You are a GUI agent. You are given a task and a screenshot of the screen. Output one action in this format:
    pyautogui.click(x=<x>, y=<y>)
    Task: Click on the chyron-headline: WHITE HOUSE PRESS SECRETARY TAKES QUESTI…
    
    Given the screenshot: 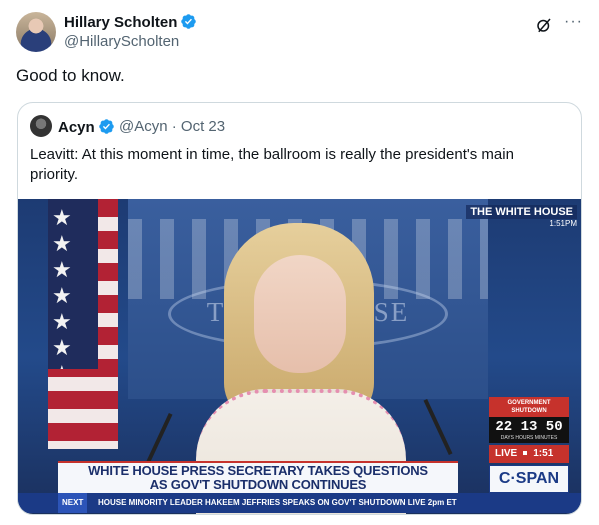 What is the action you would take?
    pyautogui.click(x=258, y=478)
    